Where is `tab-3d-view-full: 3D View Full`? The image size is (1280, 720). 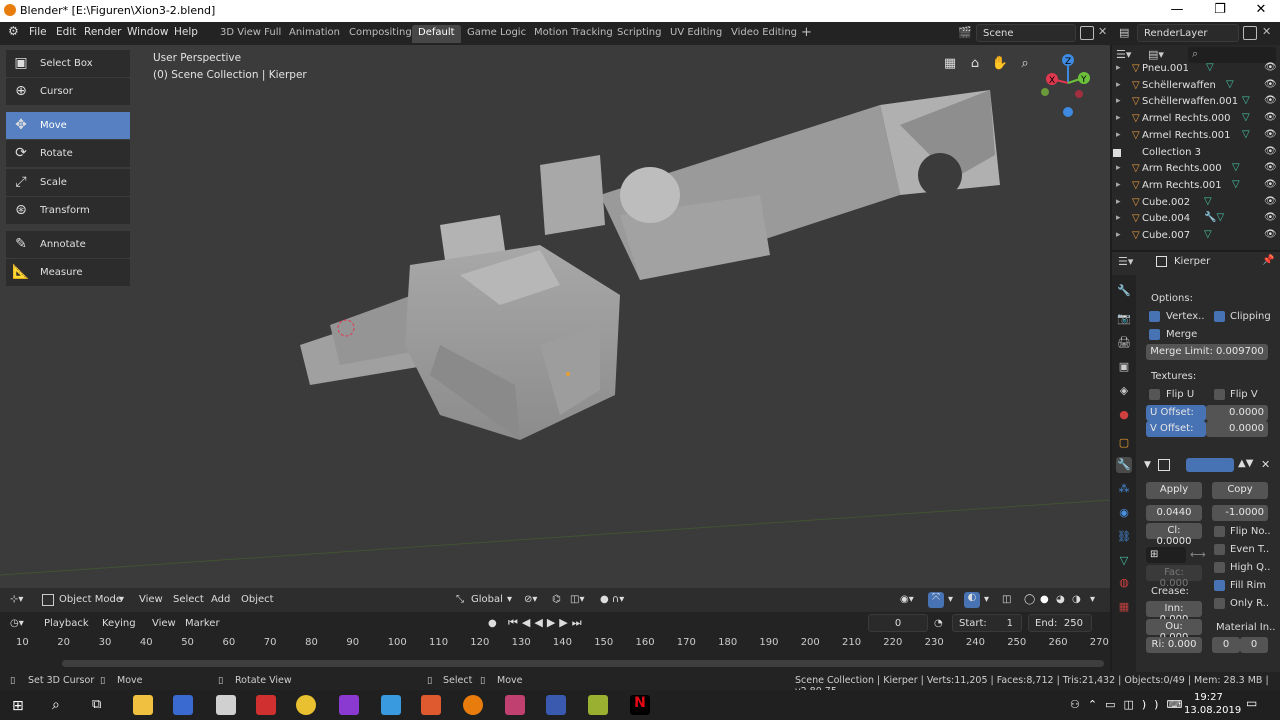 tab-3d-view-full: 3D View Full is located at coordinates (250, 34).